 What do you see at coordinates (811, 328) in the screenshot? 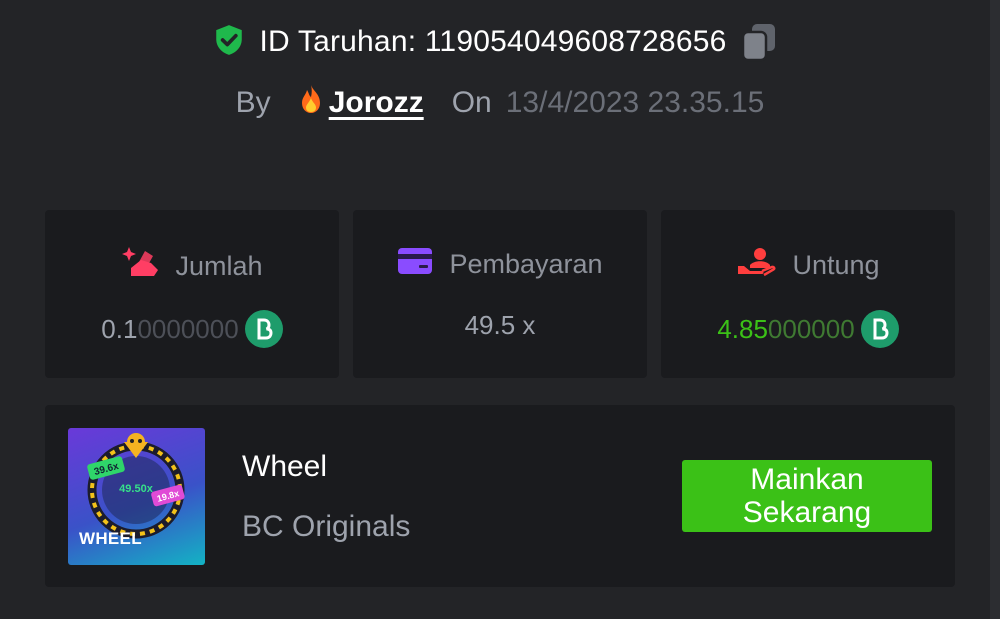
I see `profit-value-trailing: 000000` at bounding box center [811, 328].